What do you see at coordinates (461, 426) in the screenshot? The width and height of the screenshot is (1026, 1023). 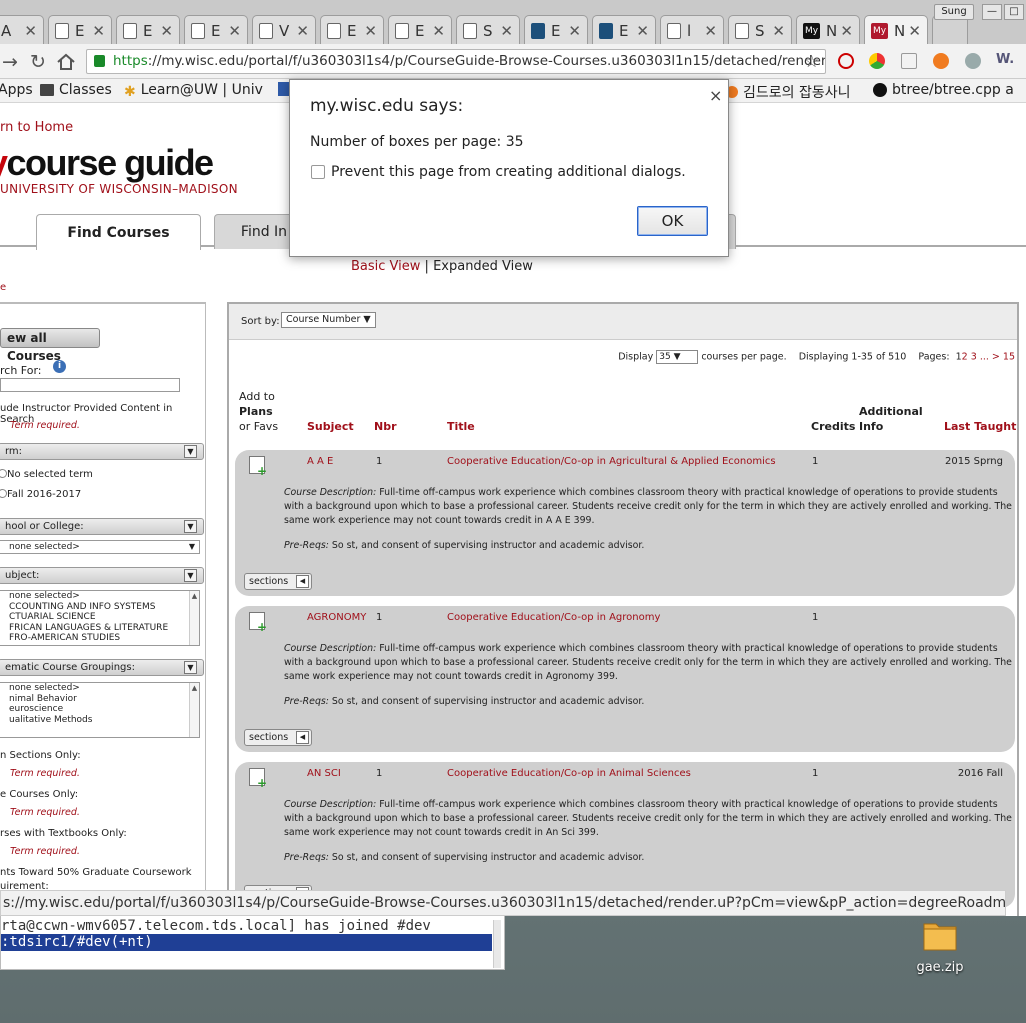 I see `col-title: Title` at bounding box center [461, 426].